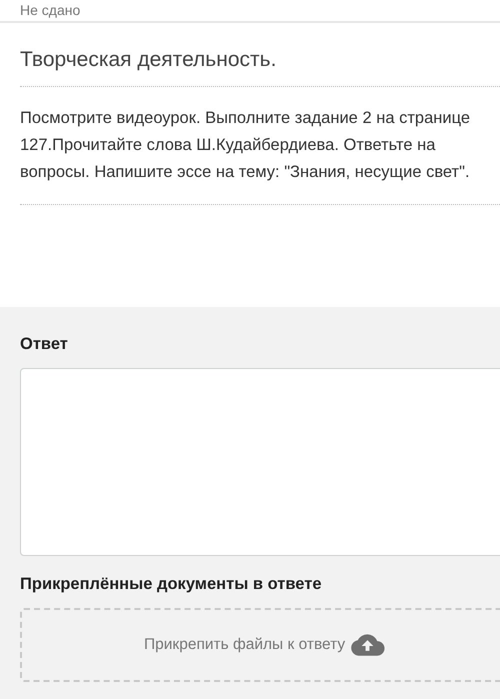 The width and height of the screenshot is (500, 699). I want to click on answer-label: Ответ, so click(44, 344).